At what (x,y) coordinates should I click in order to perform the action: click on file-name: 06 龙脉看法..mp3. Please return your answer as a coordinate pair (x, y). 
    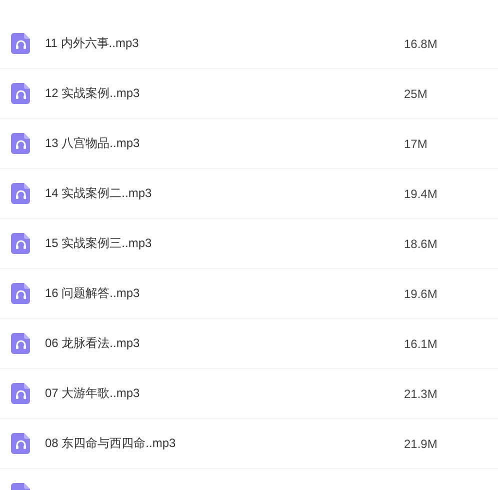
    Looking at the image, I should click on (224, 343).